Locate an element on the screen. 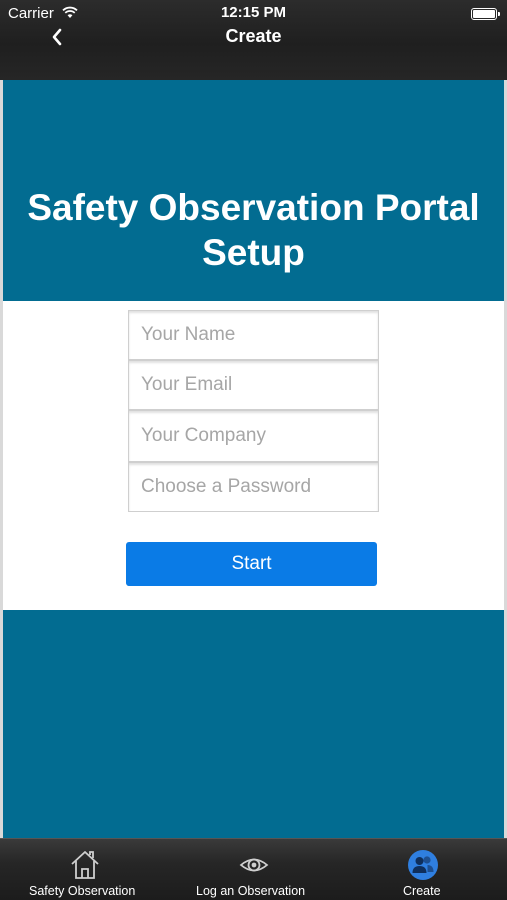  navigation-bar: Create is located at coordinates (253, 37).